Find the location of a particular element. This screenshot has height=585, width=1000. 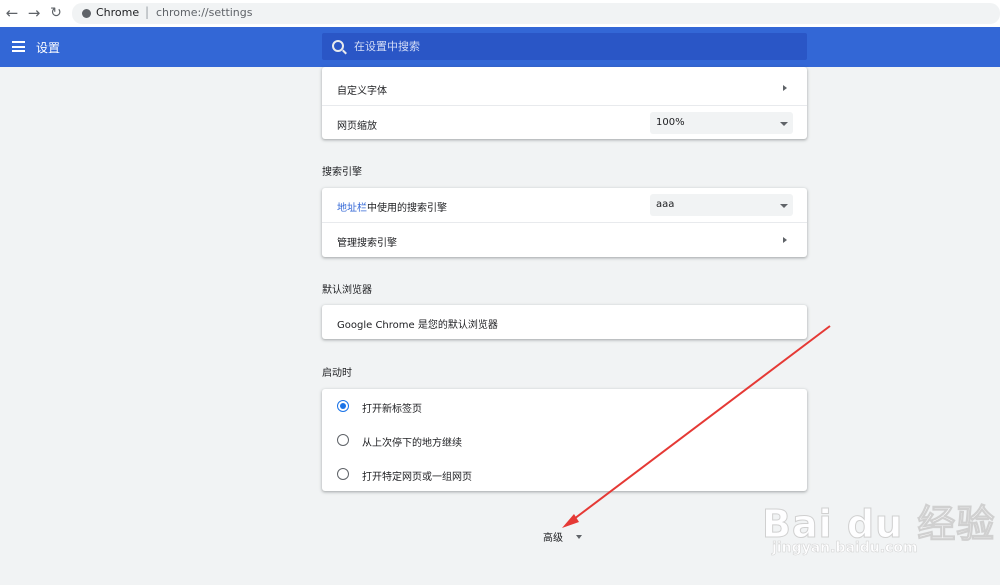

default-browser-card: Google Chrome 是您的默认浏览器 is located at coordinates (564, 322).